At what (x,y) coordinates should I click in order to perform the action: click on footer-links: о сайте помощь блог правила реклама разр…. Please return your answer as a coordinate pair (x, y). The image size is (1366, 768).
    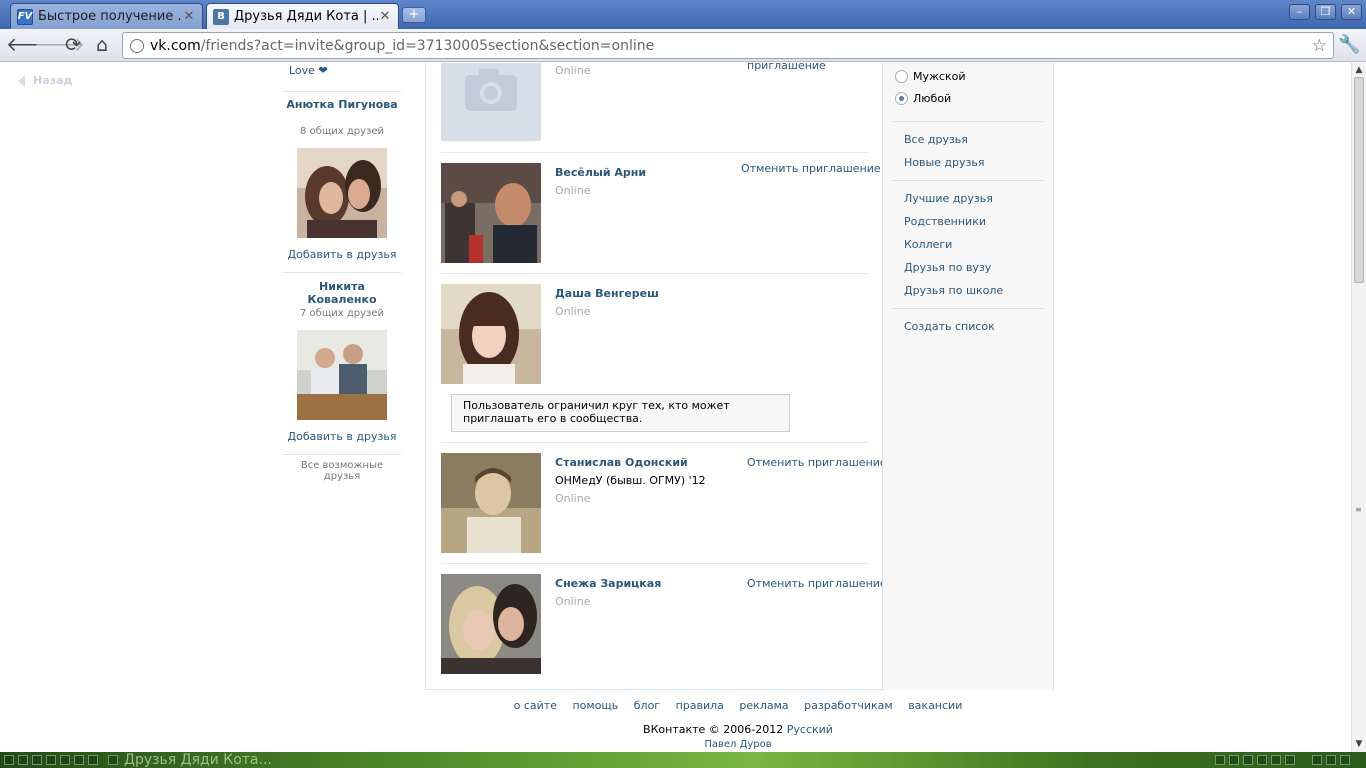
    Looking at the image, I should click on (675, 705).